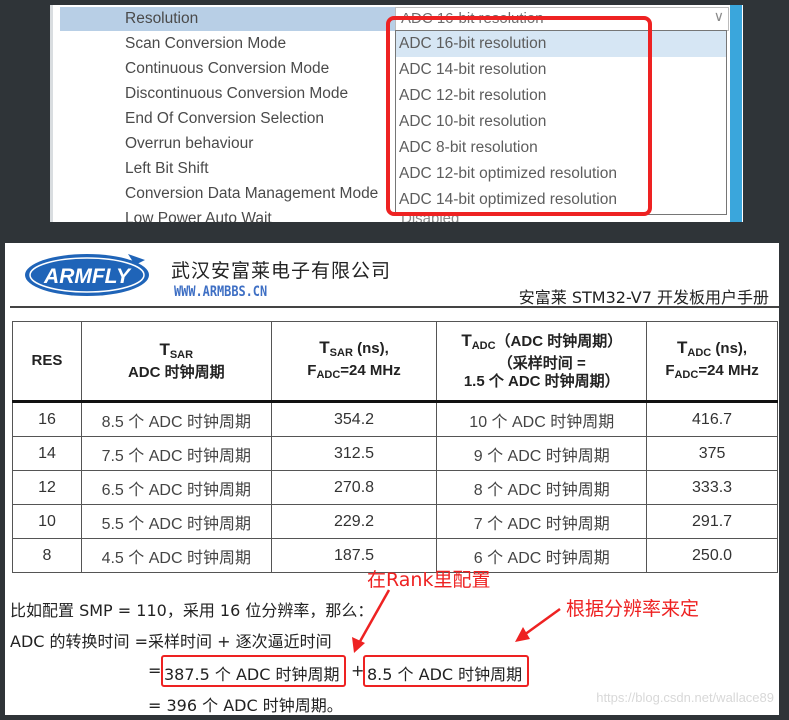 The image size is (789, 720). I want to click on param-row-low-power-auto-wait: Low Power Auto Wait, so click(225, 214).